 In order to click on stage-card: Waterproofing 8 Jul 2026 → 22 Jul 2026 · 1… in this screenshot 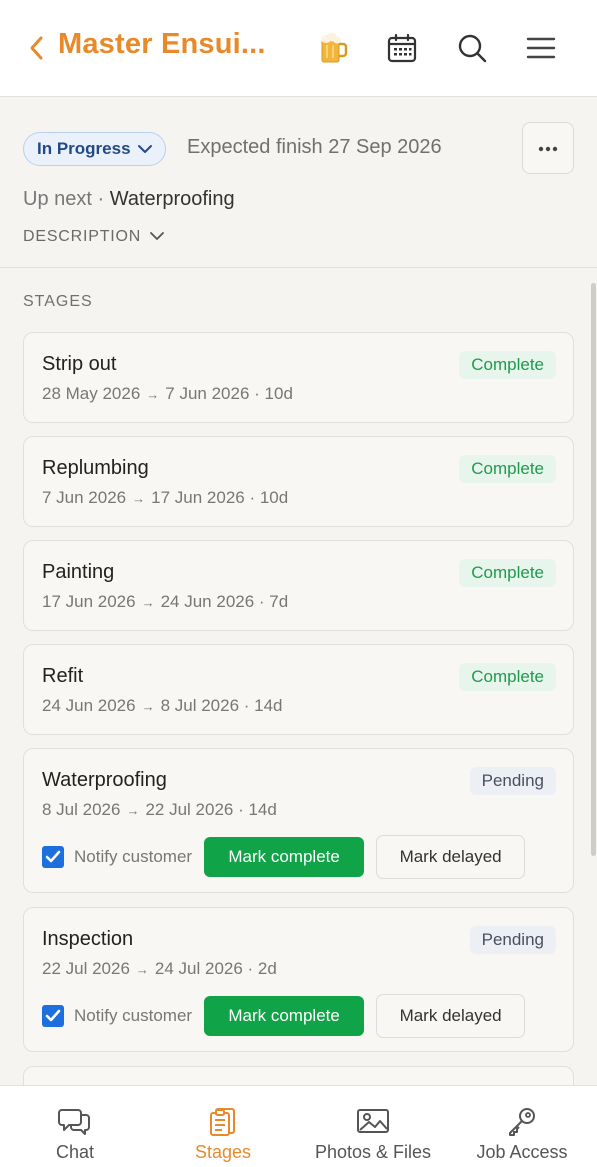, I will do `click(298, 820)`.